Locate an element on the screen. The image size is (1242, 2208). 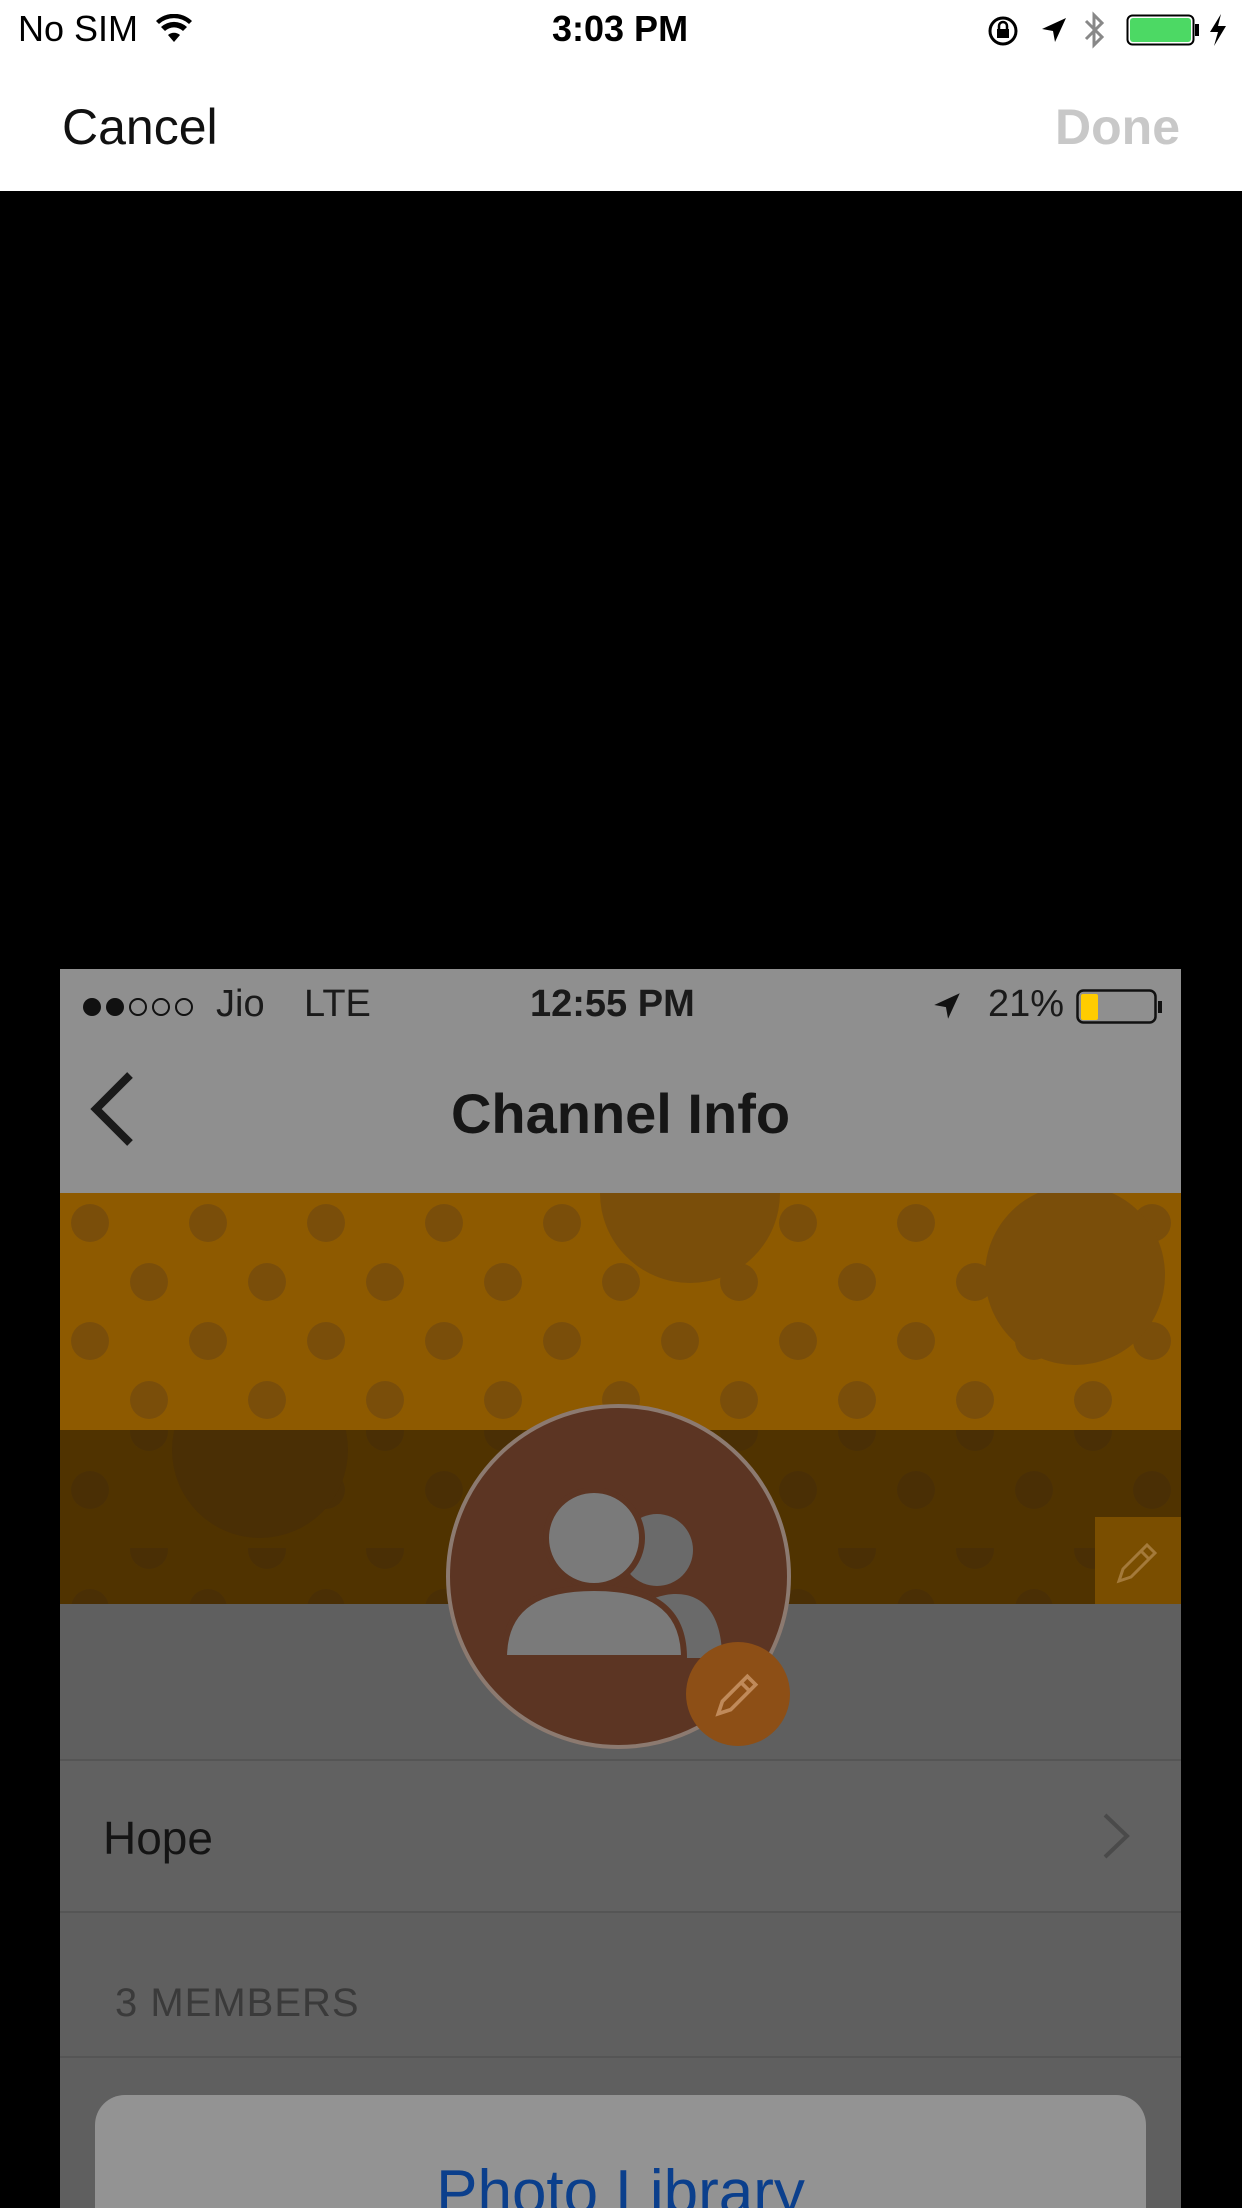
edit-avatar-button is located at coordinates (738, 1694).